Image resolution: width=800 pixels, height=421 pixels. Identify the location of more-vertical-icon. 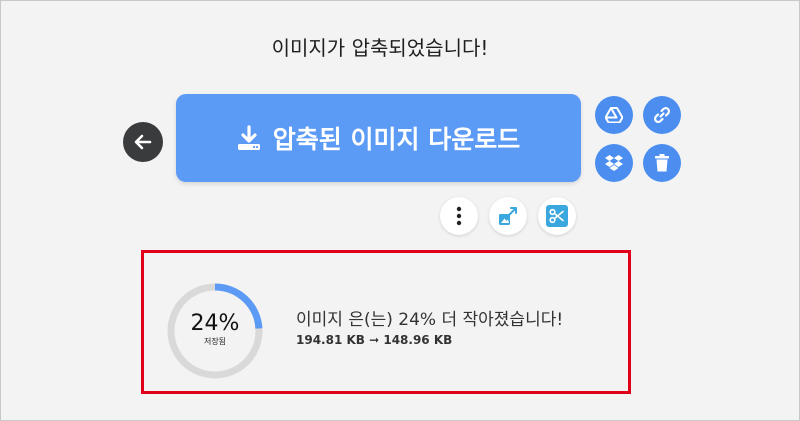
(459, 216).